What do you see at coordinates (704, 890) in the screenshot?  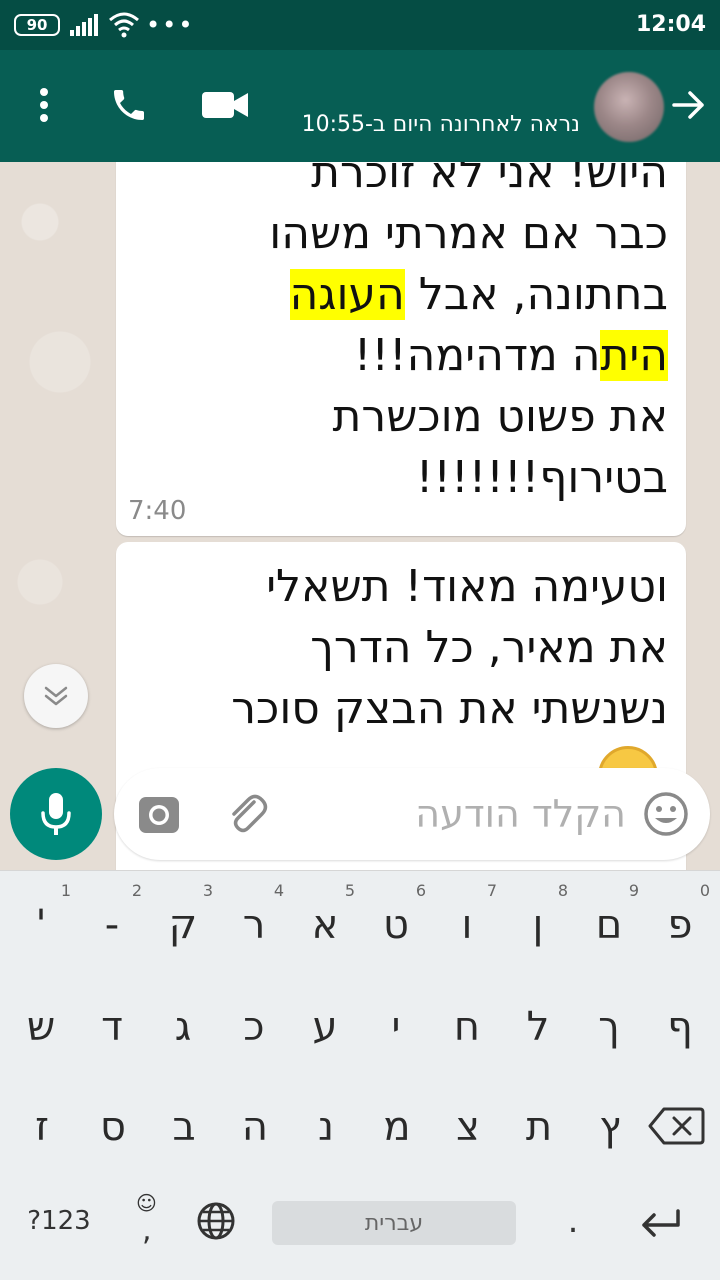 I see `key-hint: 0` at bounding box center [704, 890].